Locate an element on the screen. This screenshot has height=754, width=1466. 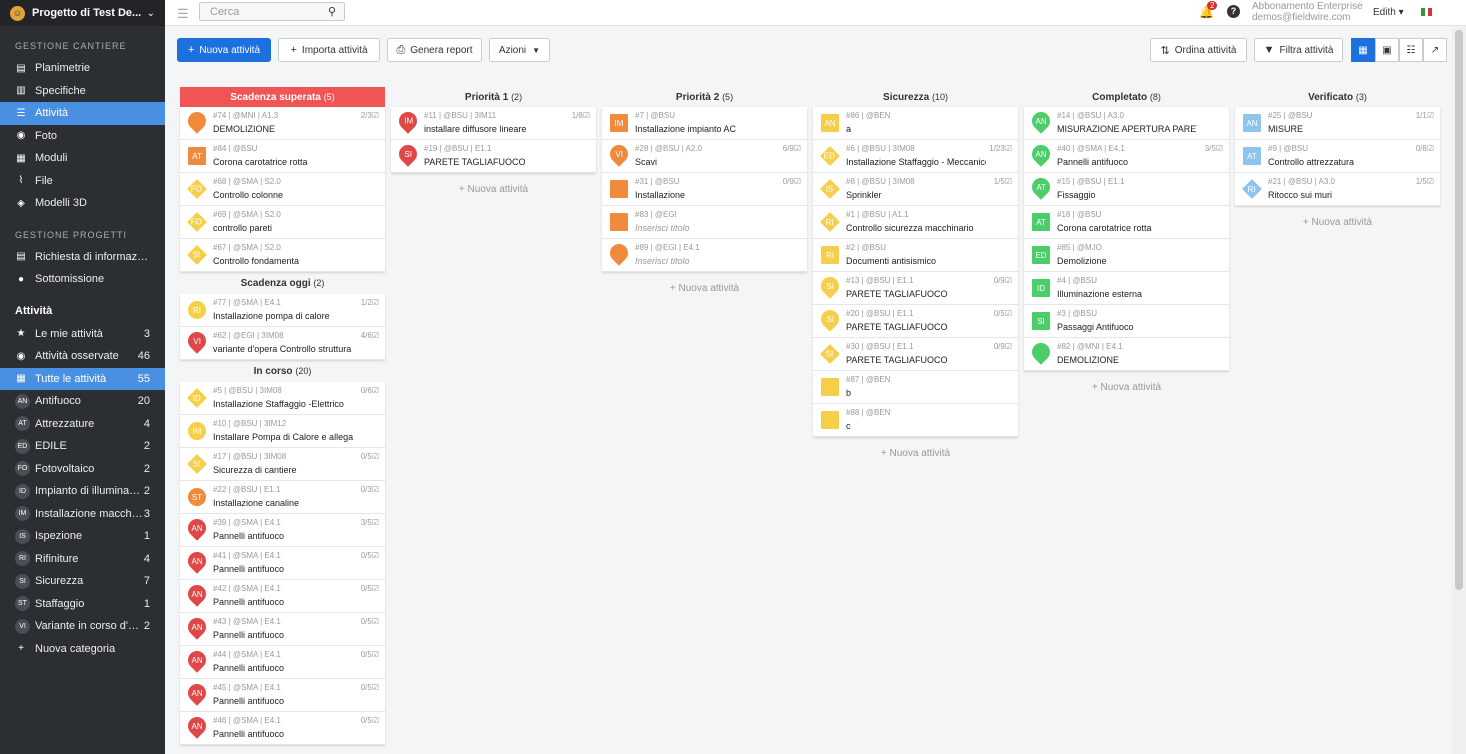
task-card: AN #25 | @BSU MISURE 1/1☑ is located at coordinates (1337, 123).